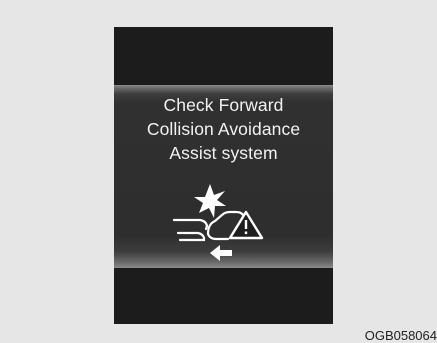 The image size is (437, 343). I want to click on warning-message-line-2: Collision Avoidance, so click(223, 129).